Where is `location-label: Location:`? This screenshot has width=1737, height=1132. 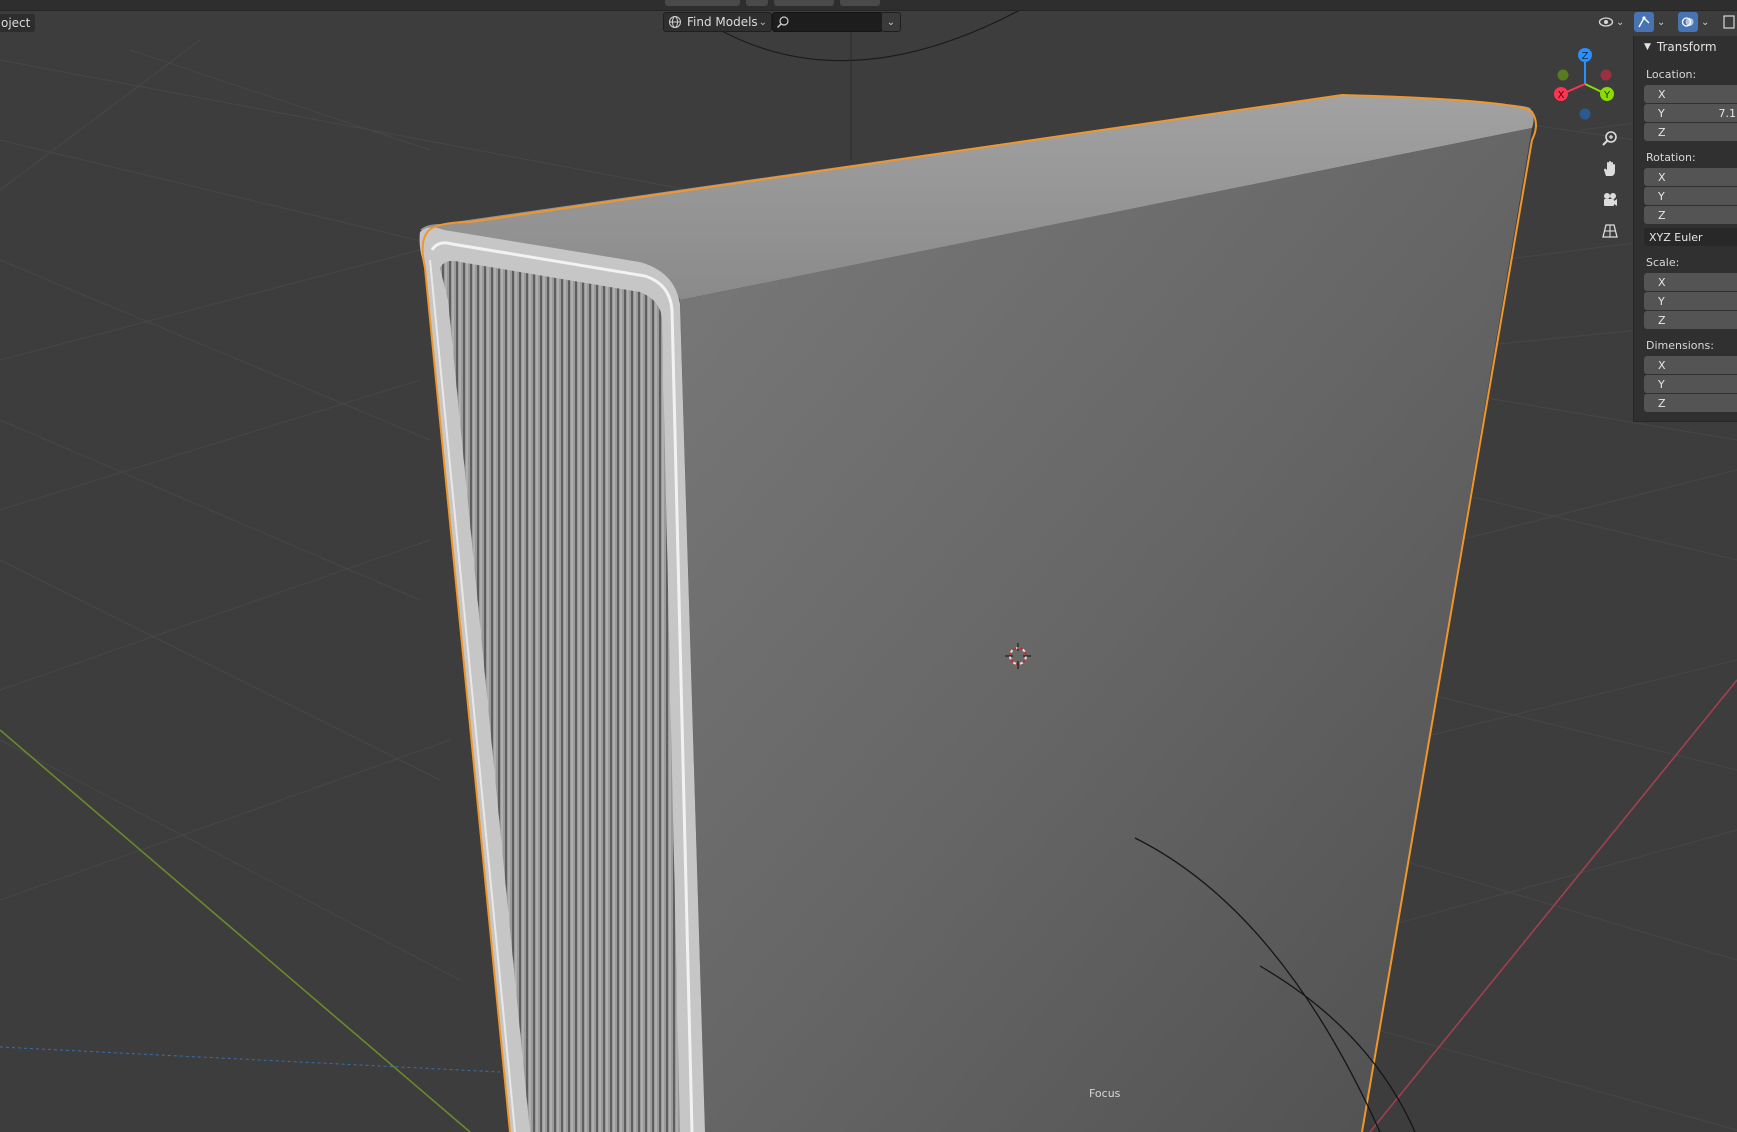 location-label: Location: is located at coordinates (1671, 74).